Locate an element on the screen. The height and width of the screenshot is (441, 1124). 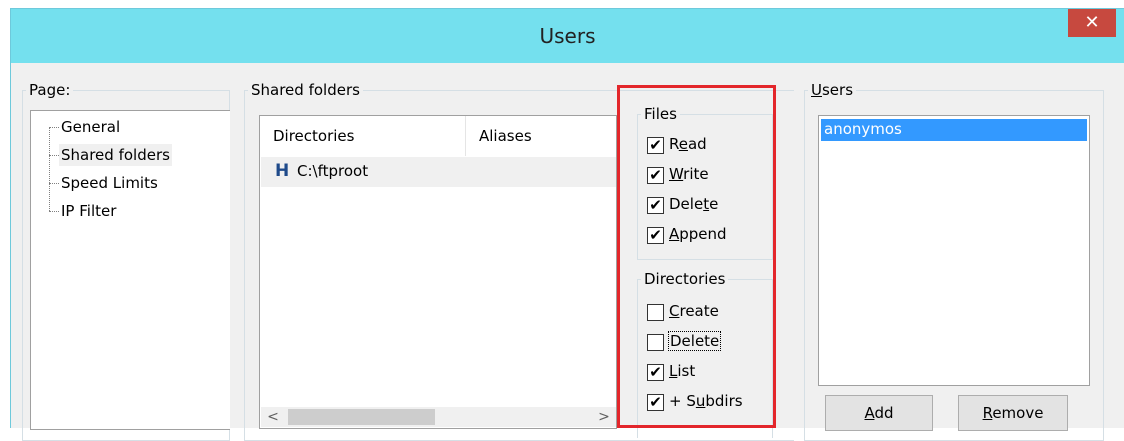
remove-user-button: Remove is located at coordinates (1013, 413).